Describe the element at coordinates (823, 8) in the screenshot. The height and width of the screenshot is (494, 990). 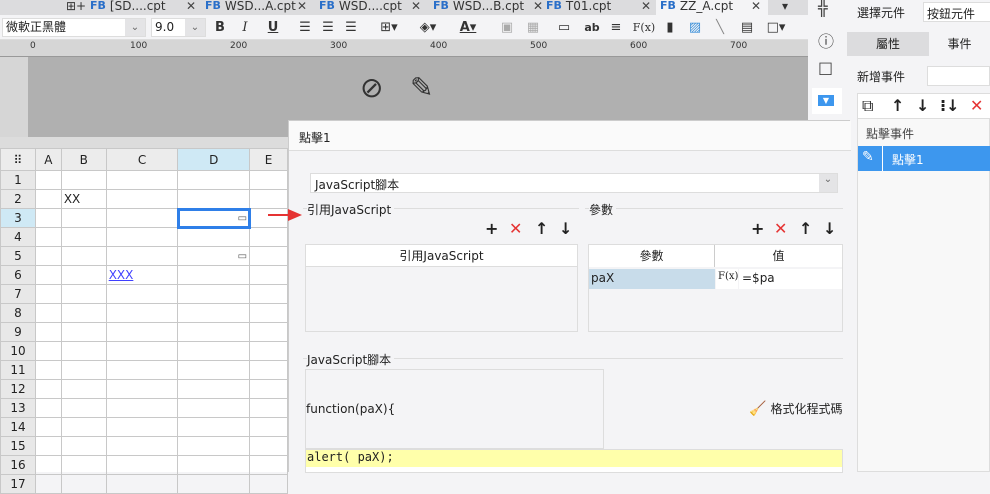
I see `layout-icon: ╬` at that location.